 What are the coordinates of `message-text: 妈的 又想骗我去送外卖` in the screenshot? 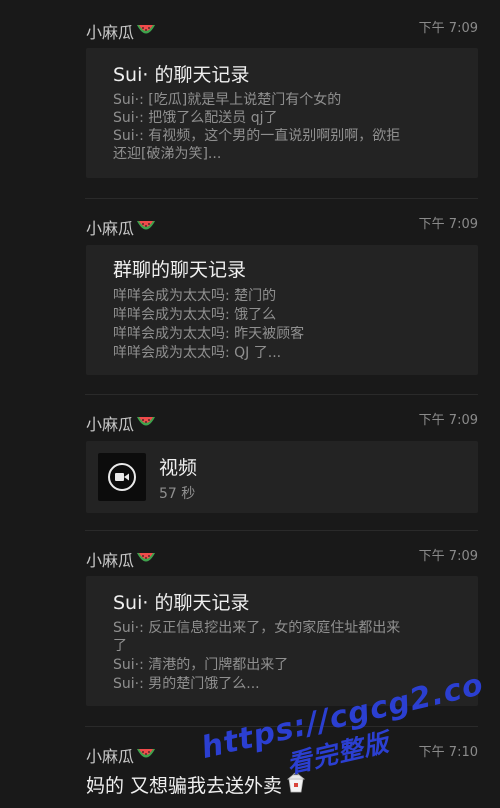 It's located at (196, 786).